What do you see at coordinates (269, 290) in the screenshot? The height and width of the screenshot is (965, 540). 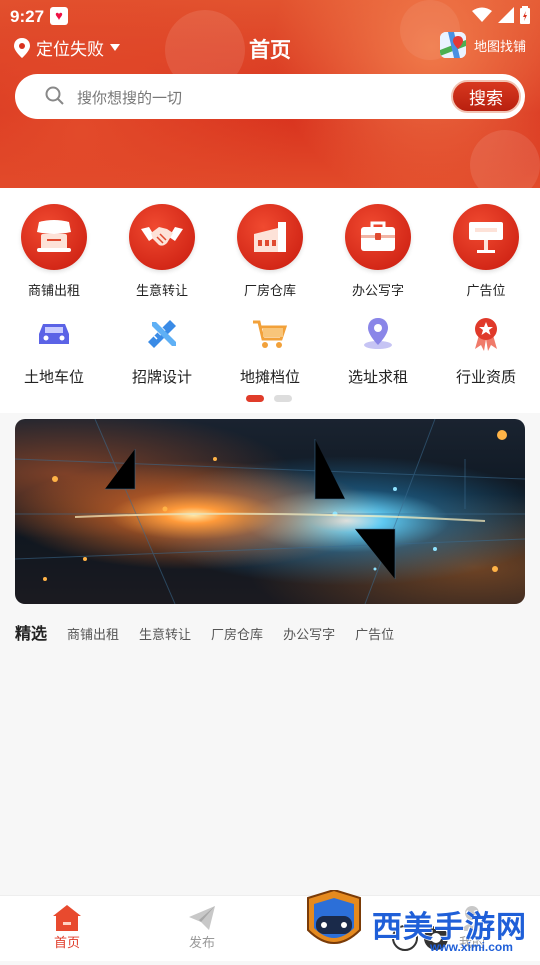 I see `category-label: 厂房仓库` at bounding box center [269, 290].